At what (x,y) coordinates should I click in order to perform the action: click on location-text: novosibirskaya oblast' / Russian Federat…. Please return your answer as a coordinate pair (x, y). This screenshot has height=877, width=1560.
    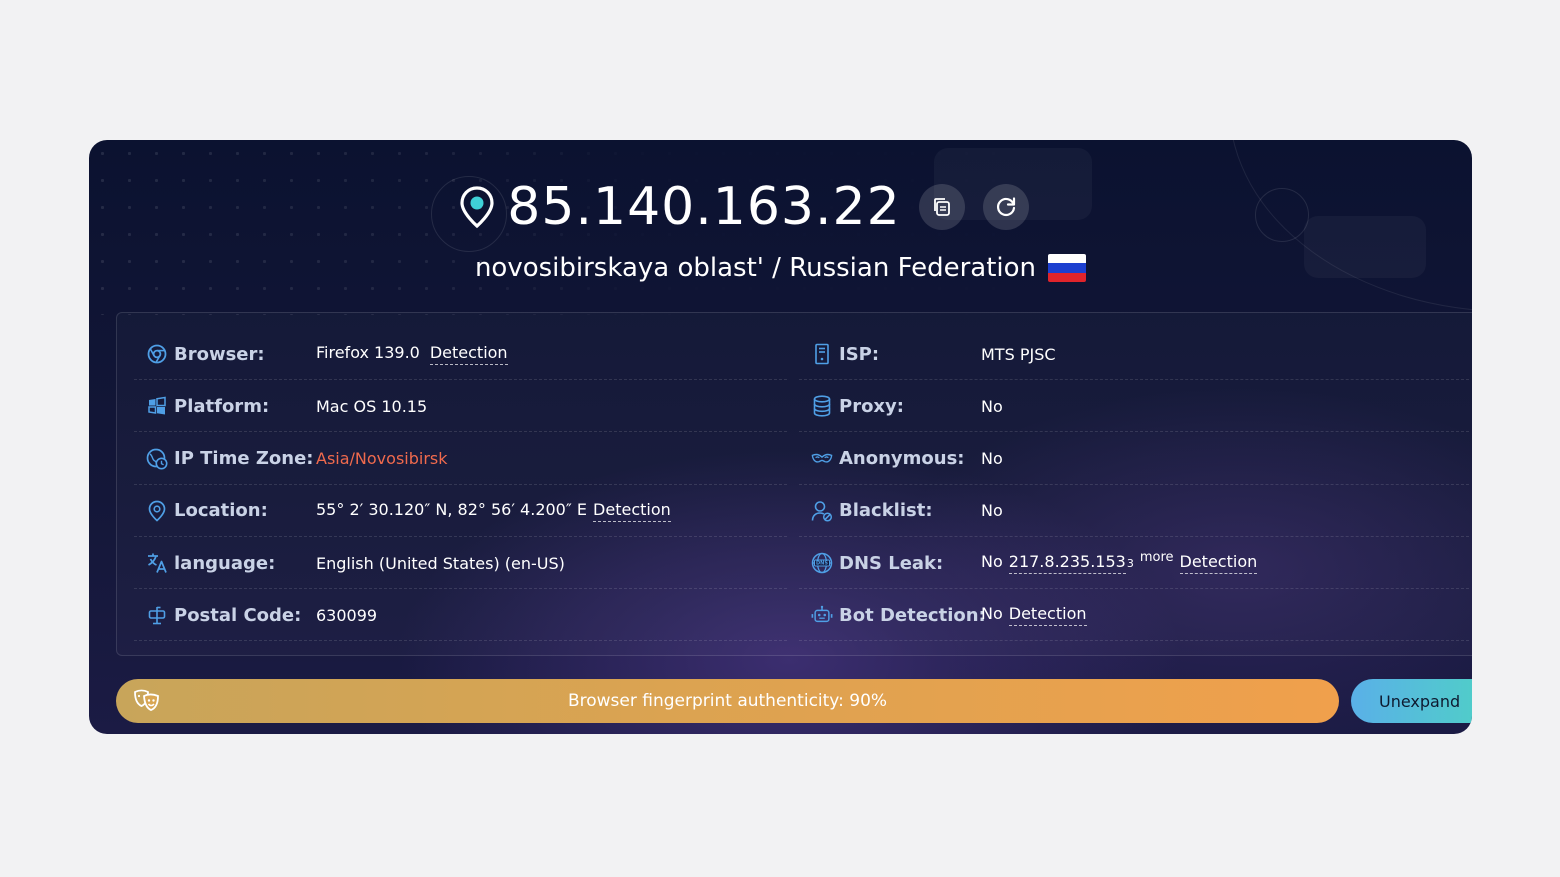
    Looking at the image, I should click on (755, 268).